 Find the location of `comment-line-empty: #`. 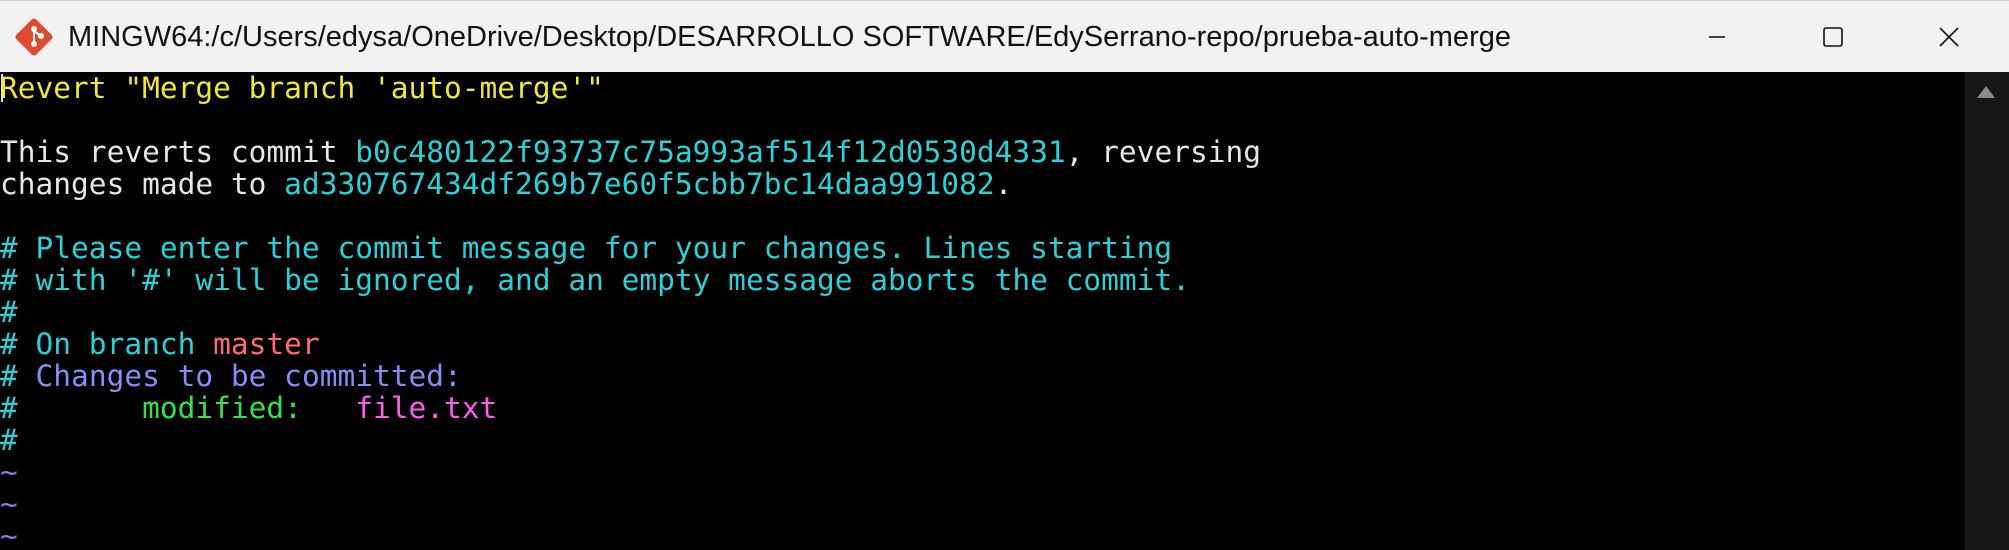

comment-line-empty: # is located at coordinates (9, 312).